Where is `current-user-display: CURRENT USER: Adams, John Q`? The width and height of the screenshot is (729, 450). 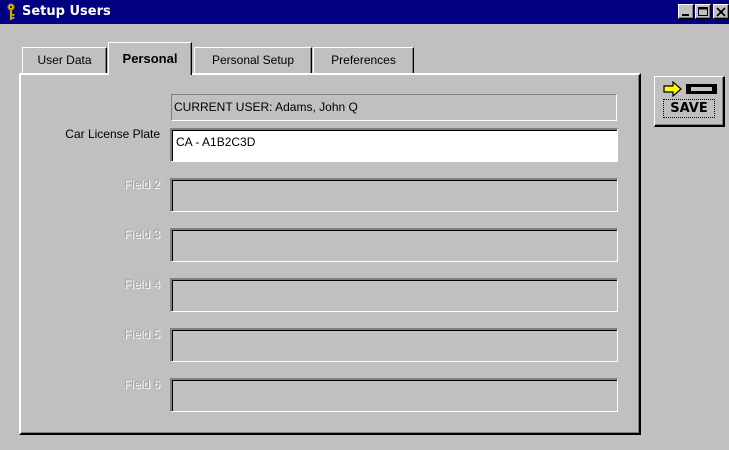 current-user-display: CURRENT USER: Adams, John Q is located at coordinates (394, 107).